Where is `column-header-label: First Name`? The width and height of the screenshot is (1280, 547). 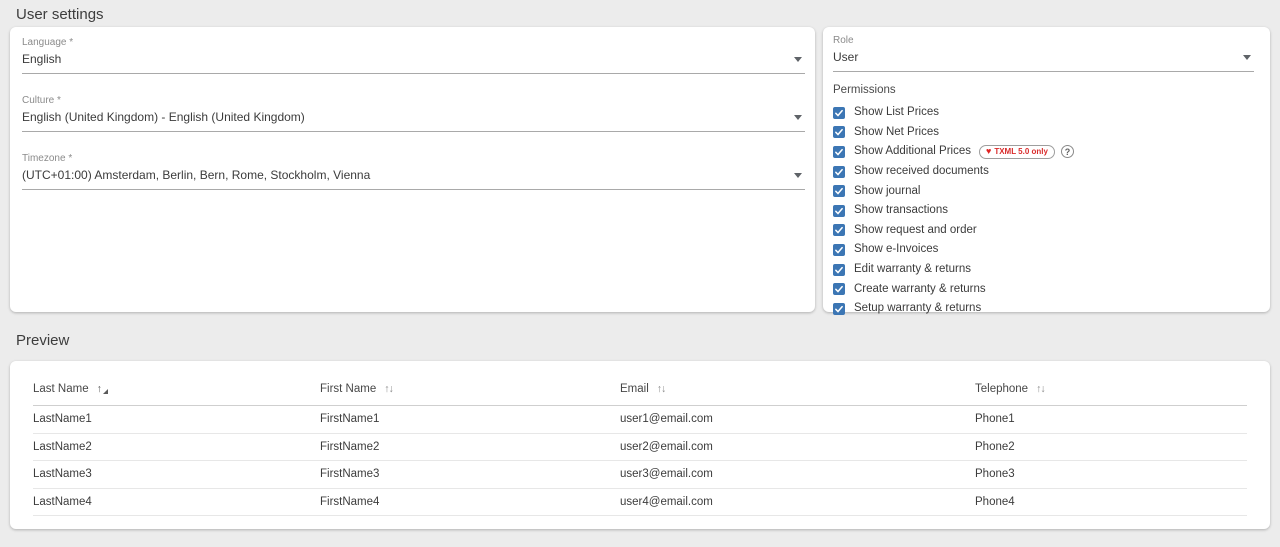 column-header-label: First Name is located at coordinates (348, 389).